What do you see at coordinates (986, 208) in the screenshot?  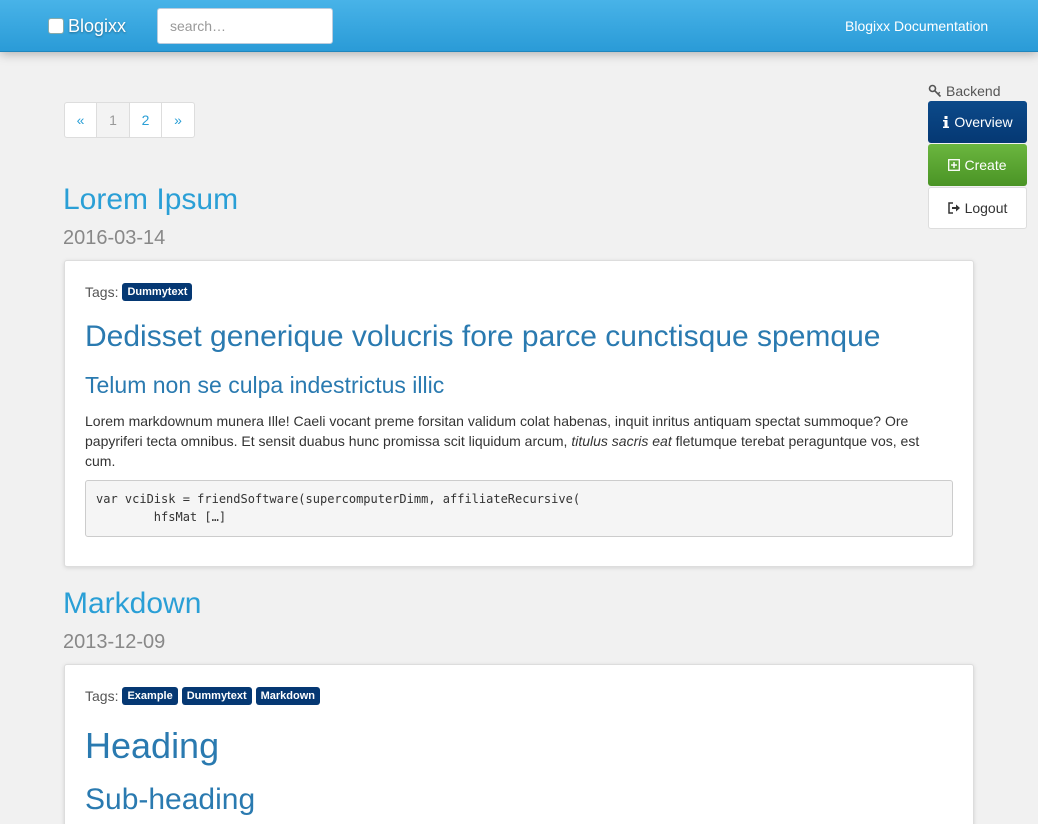 I see `logout-label: Logout` at bounding box center [986, 208].